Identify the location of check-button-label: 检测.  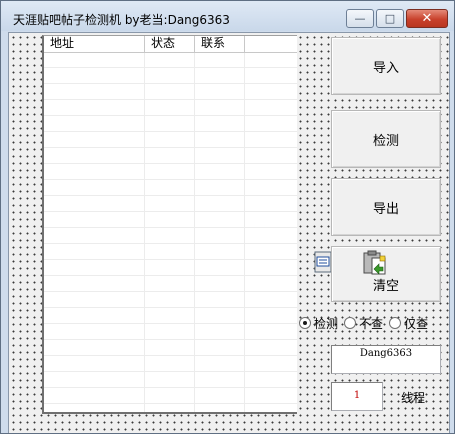
(385, 141).